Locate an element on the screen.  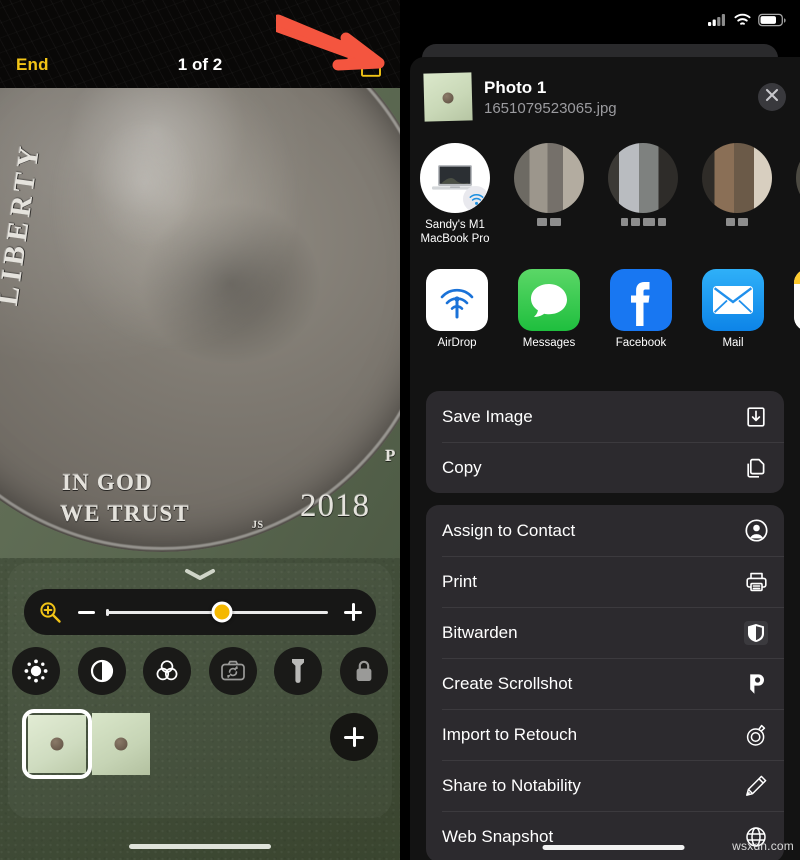
coin-text-mint-mark: P is located at coordinates (391, 455).